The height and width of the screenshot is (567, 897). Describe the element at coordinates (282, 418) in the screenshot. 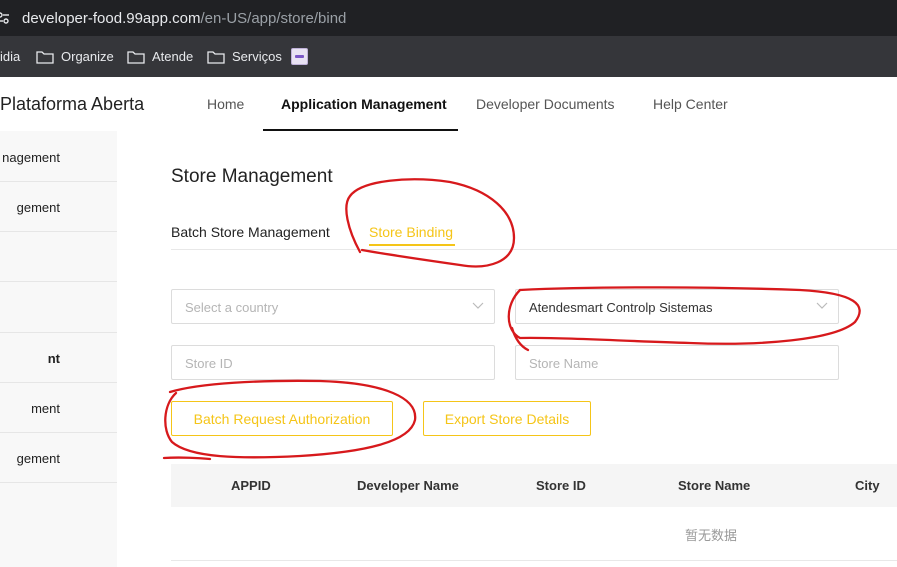

I see `batch-request-authorization-button: Batch Request Authorization` at that location.